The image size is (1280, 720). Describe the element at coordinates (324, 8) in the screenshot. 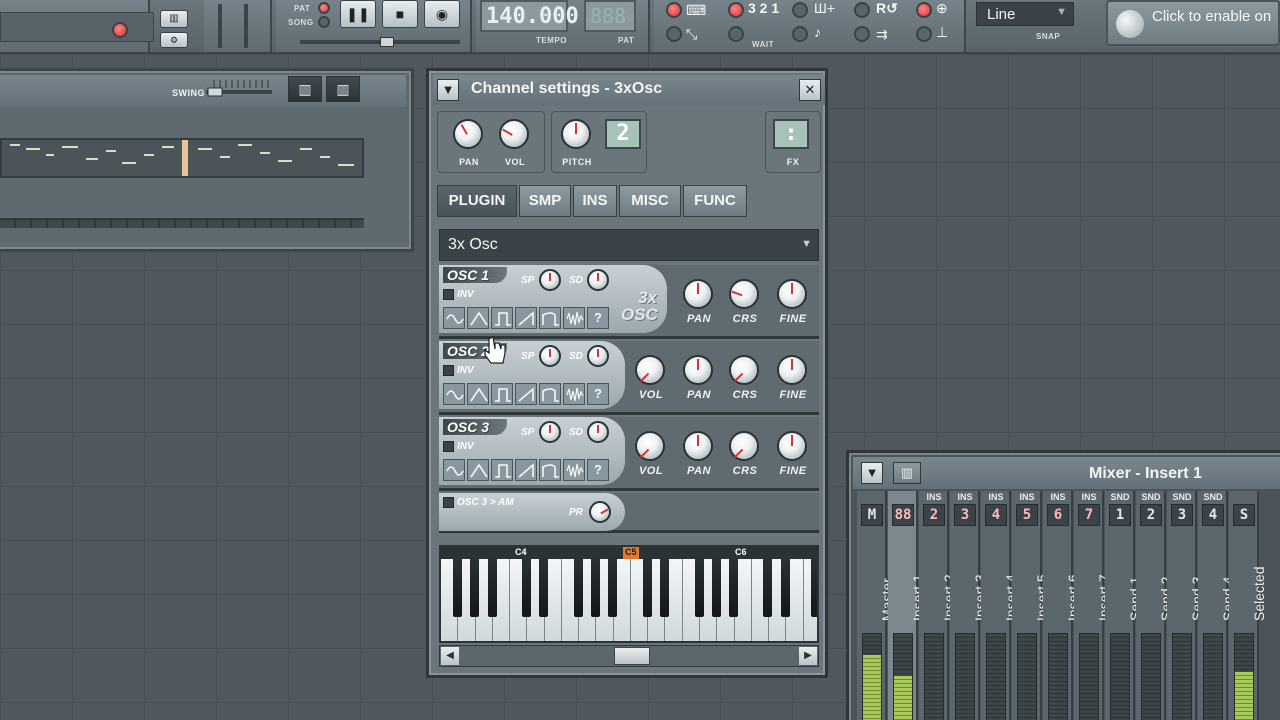

I see `pat-mode-led` at that location.